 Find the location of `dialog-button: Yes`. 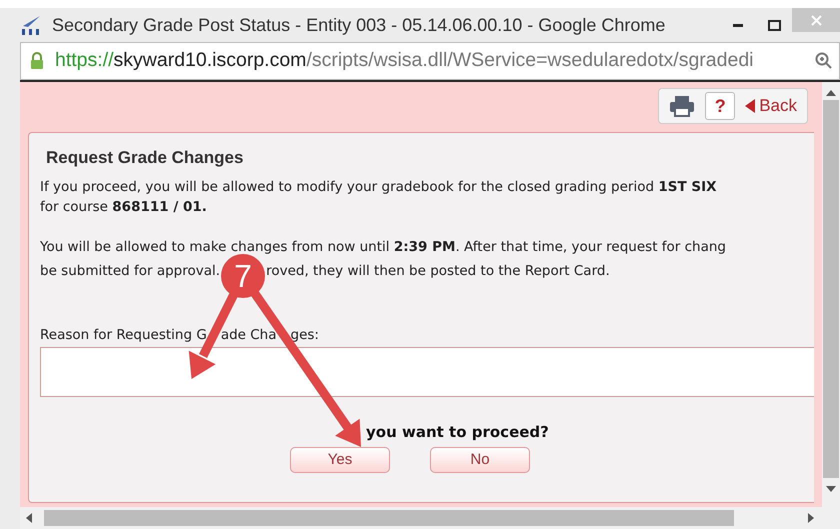

dialog-button: Yes is located at coordinates (340, 460).